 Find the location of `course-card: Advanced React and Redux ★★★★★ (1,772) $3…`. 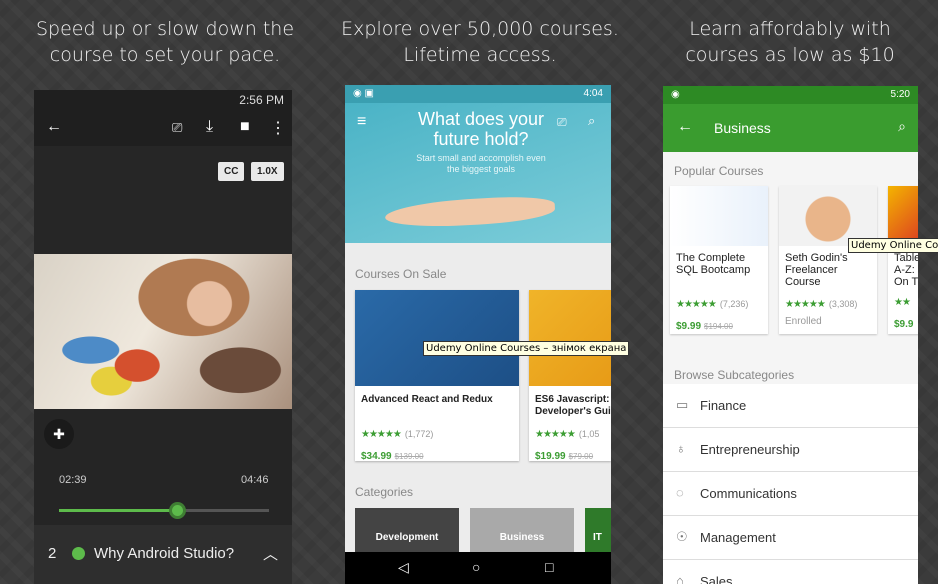

course-card: Advanced React and Redux ★★★★★ (1,772) $3… is located at coordinates (437, 375).